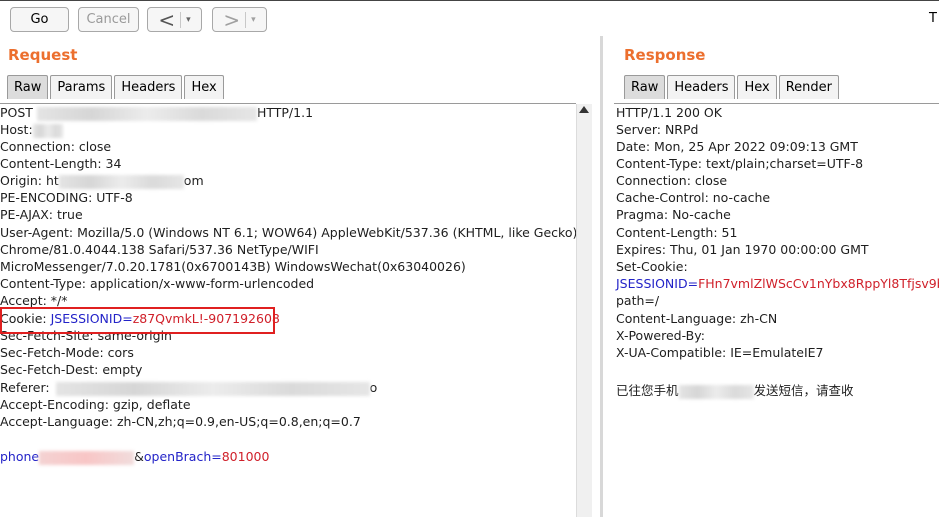 This screenshot has width=939, height=518. What do you see at coordinates (81, 87) in the screenshot?
I see `tab-request-params: Params` at bounding box center [81, 87].